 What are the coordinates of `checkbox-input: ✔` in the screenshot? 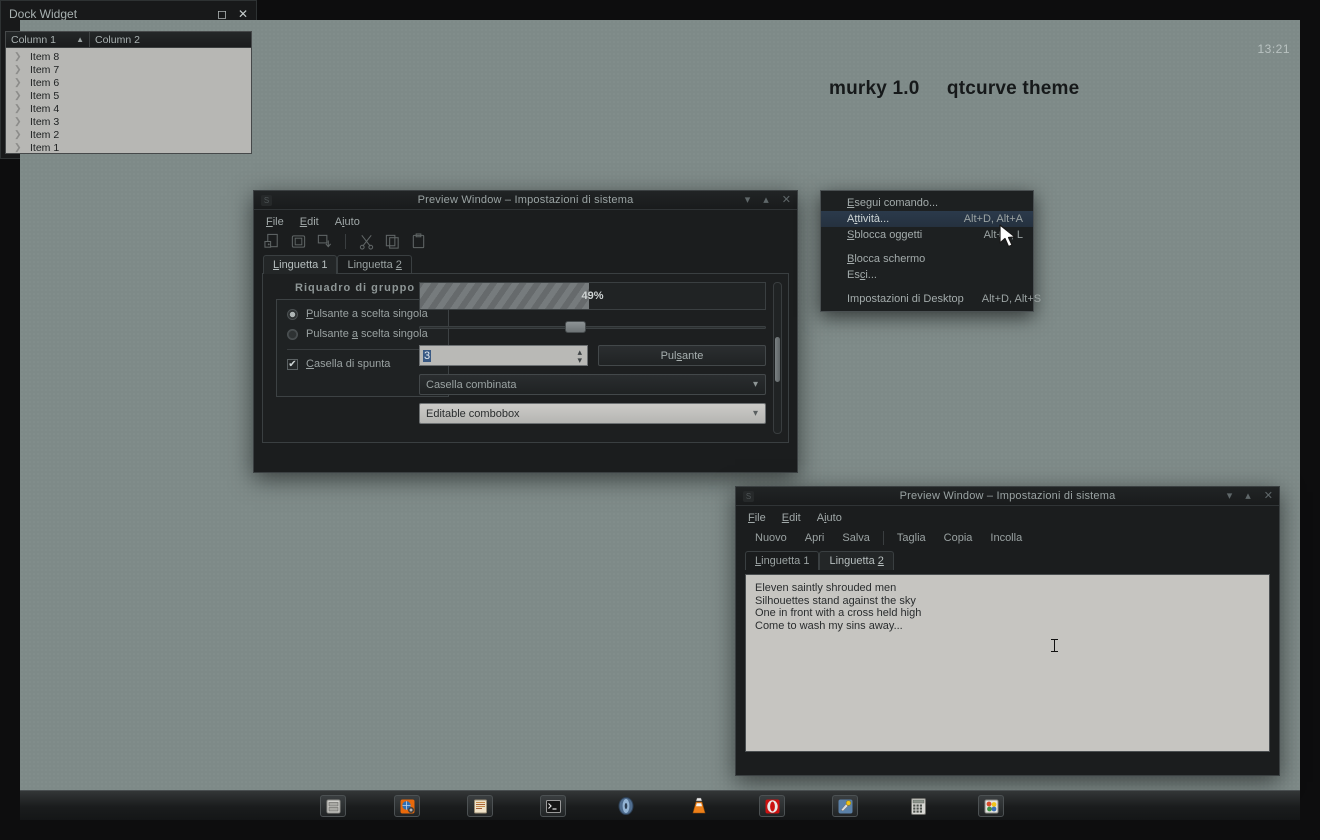 It's located at (292, 364).